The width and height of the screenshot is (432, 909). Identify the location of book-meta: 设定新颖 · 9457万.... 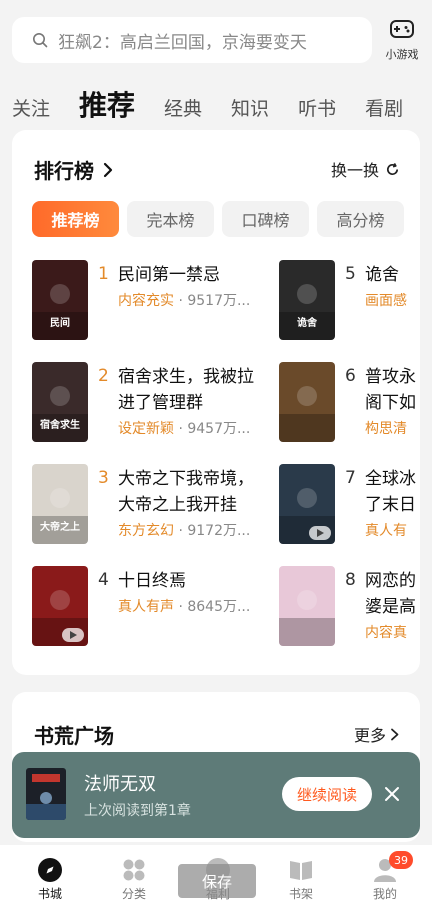
(184, 428).